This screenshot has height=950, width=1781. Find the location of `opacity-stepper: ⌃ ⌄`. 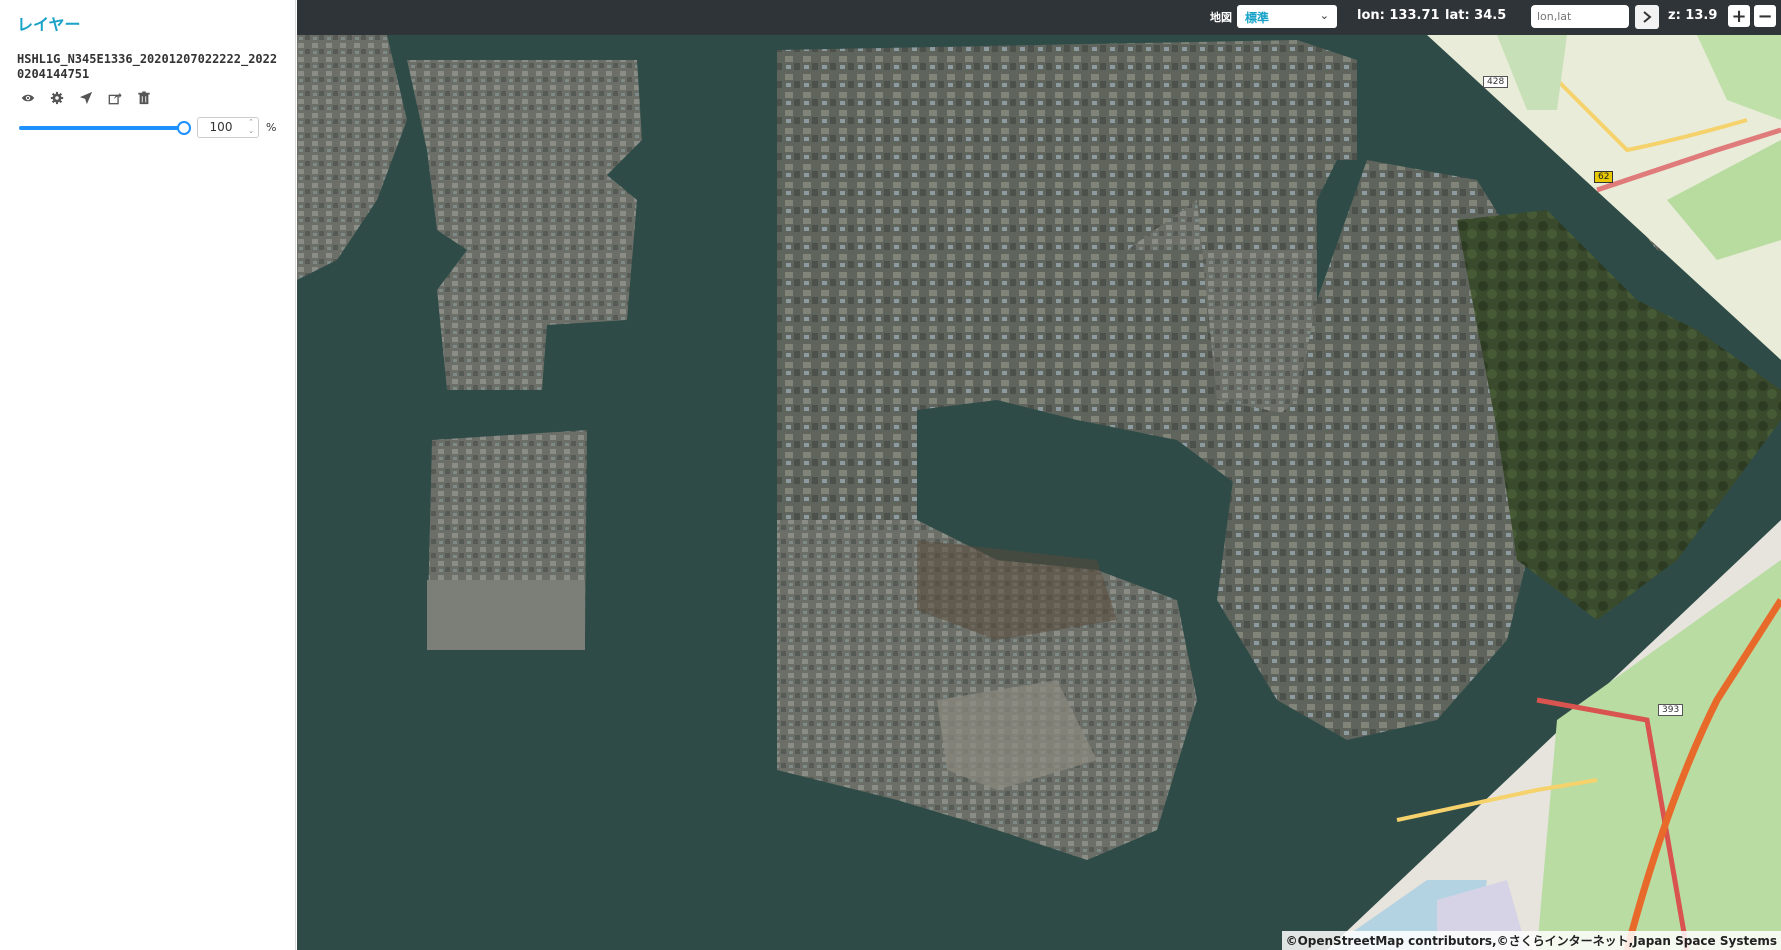

opacity-stepper: ⌃ ⌄ is located at coordinates (251, 127).